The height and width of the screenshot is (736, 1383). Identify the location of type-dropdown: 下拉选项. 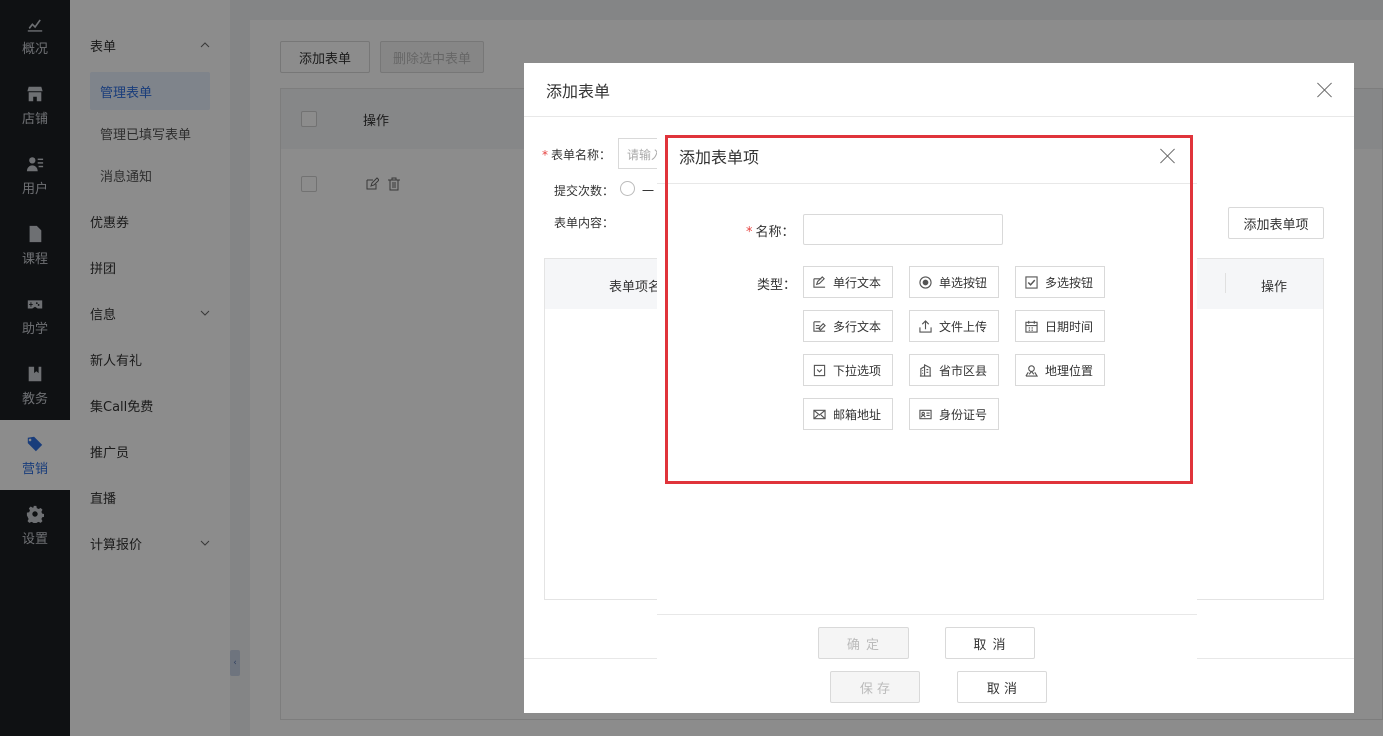
(848, 370).